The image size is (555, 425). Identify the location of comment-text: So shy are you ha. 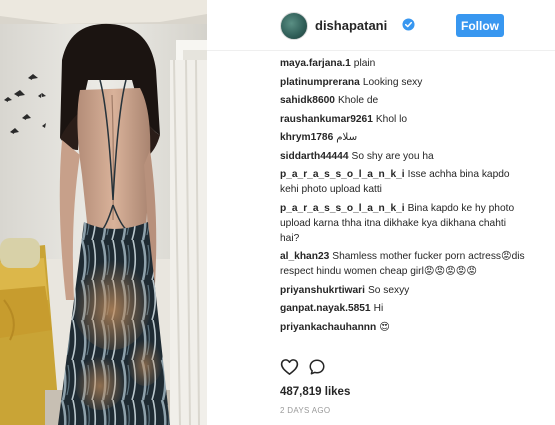
(392, 156).